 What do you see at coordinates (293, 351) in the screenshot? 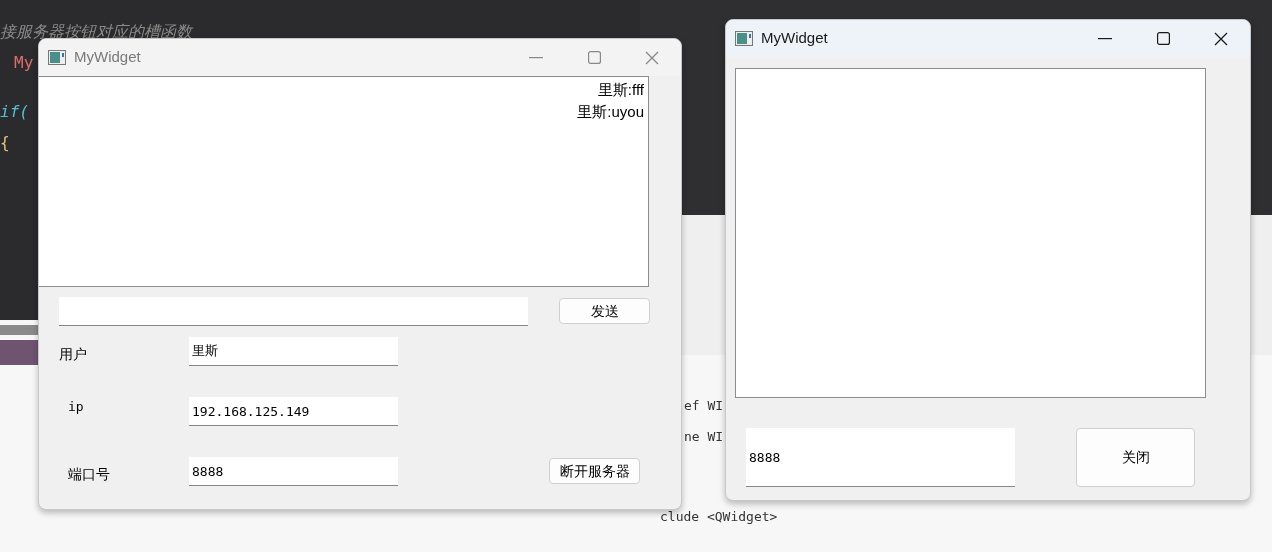
I see `text-field: 里斯` at bounding box center [293, 351].